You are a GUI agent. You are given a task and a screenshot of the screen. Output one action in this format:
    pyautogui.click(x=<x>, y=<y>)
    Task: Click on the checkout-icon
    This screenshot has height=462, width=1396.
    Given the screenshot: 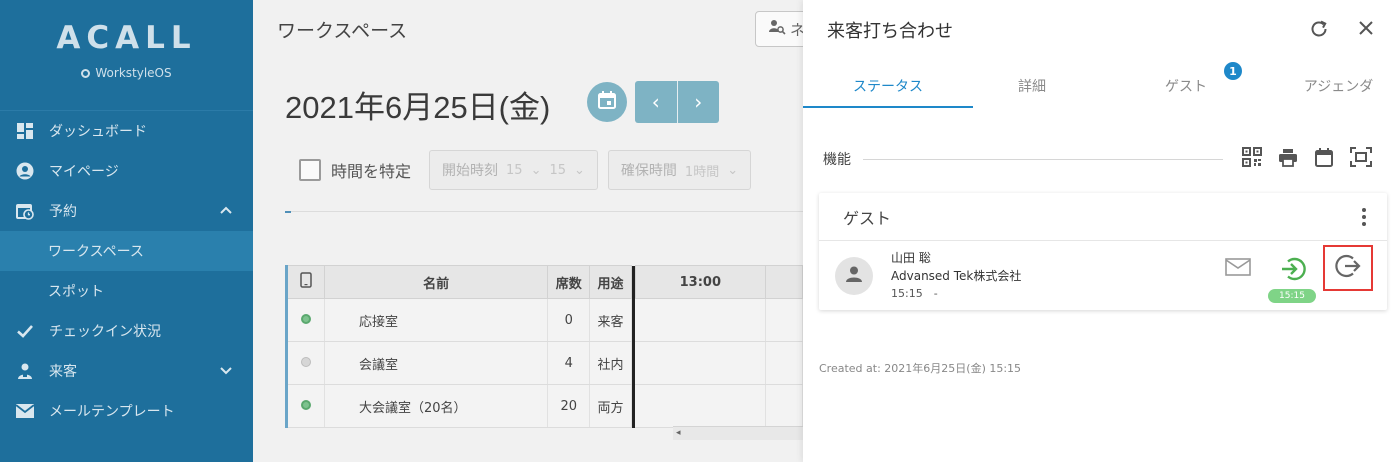 What is the action you would take?
    pyautogui.click(x=1348, y=268)
    